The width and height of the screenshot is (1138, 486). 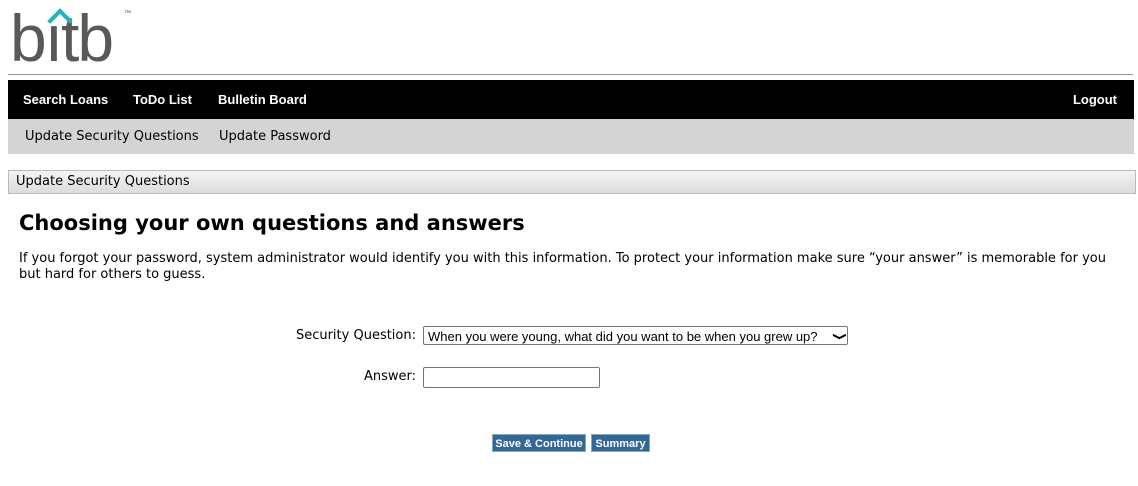 What do you see at coordinates (70, 38) in the screenshot?
I see `bitb-logo: bıtb ™` at bounding box center [70, 38].